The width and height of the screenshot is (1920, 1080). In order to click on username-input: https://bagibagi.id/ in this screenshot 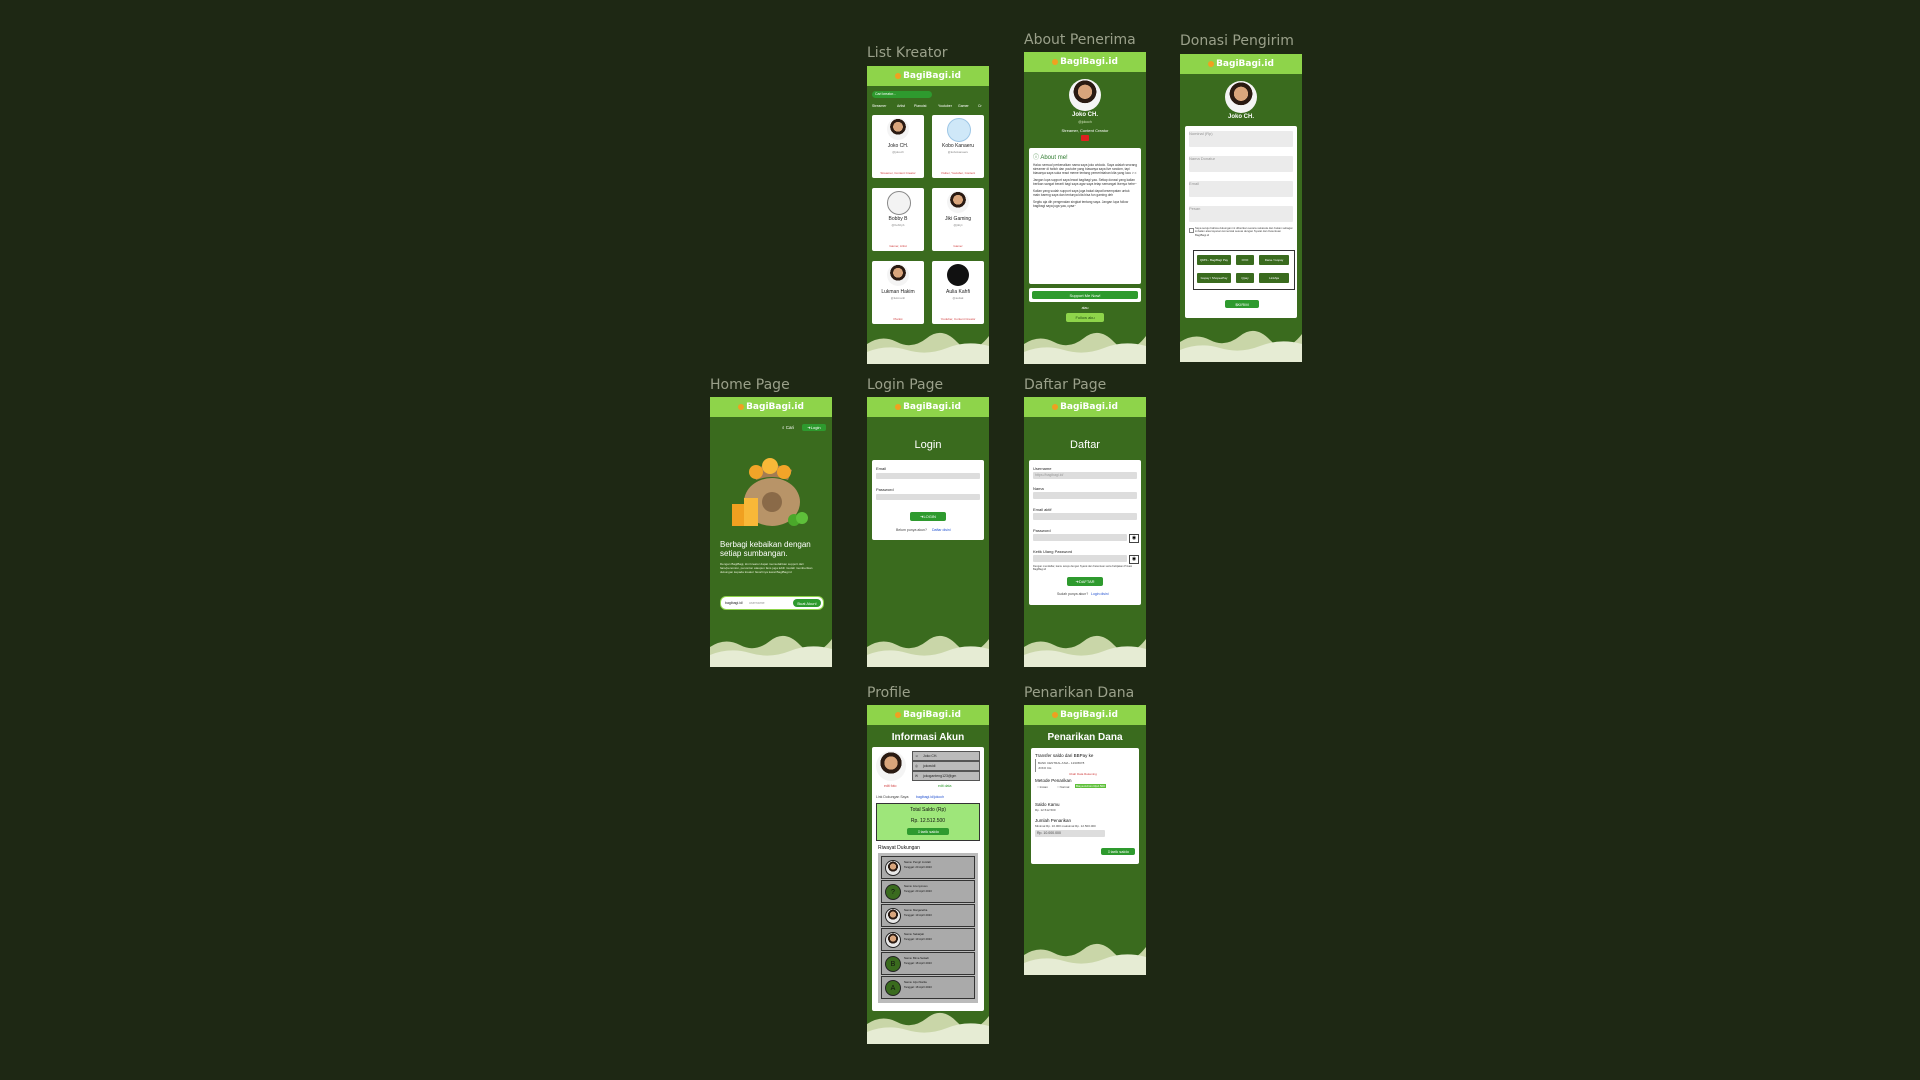, I will do `click(1085, 475)`.